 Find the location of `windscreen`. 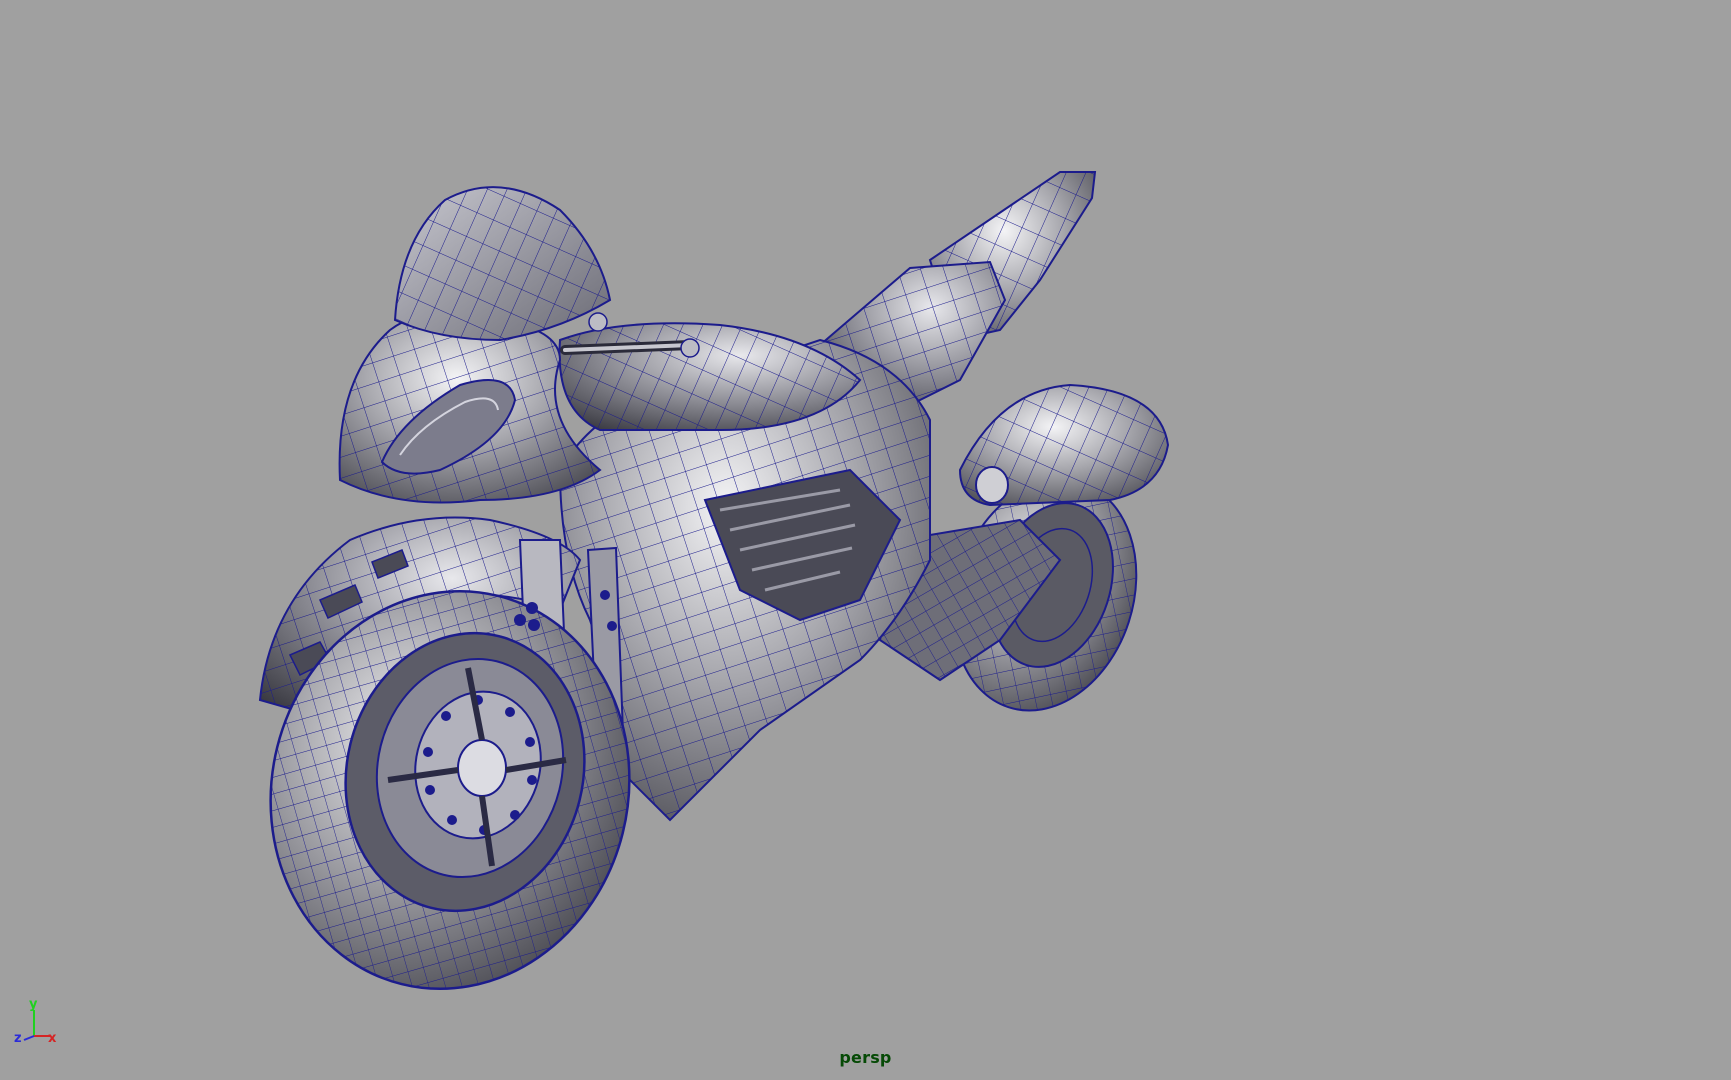

windscreen is located at coordinates (502, 264).